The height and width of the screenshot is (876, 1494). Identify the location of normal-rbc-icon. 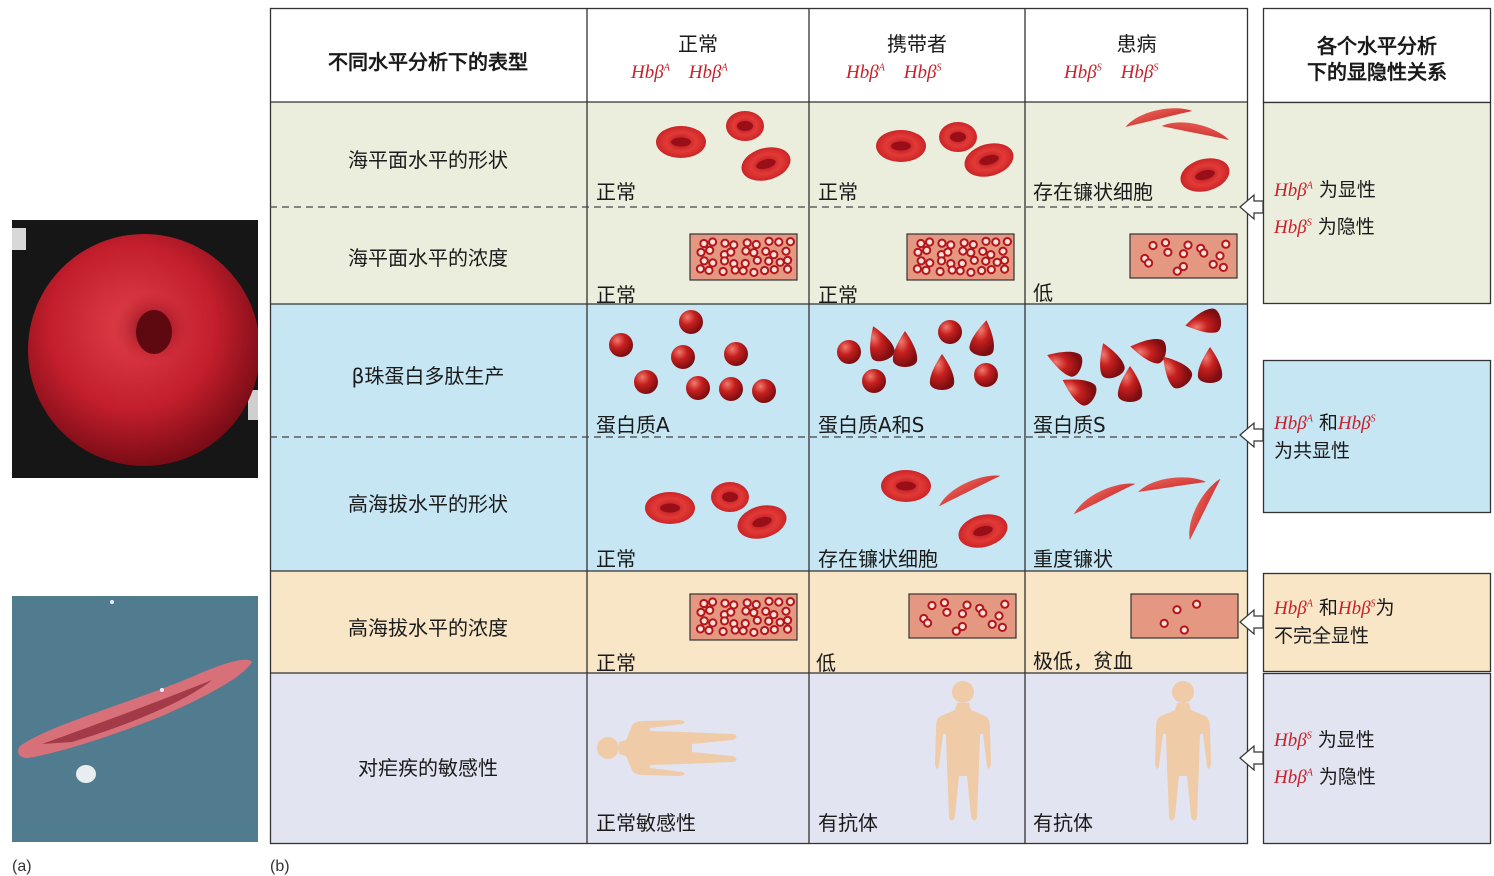
(725, 148).